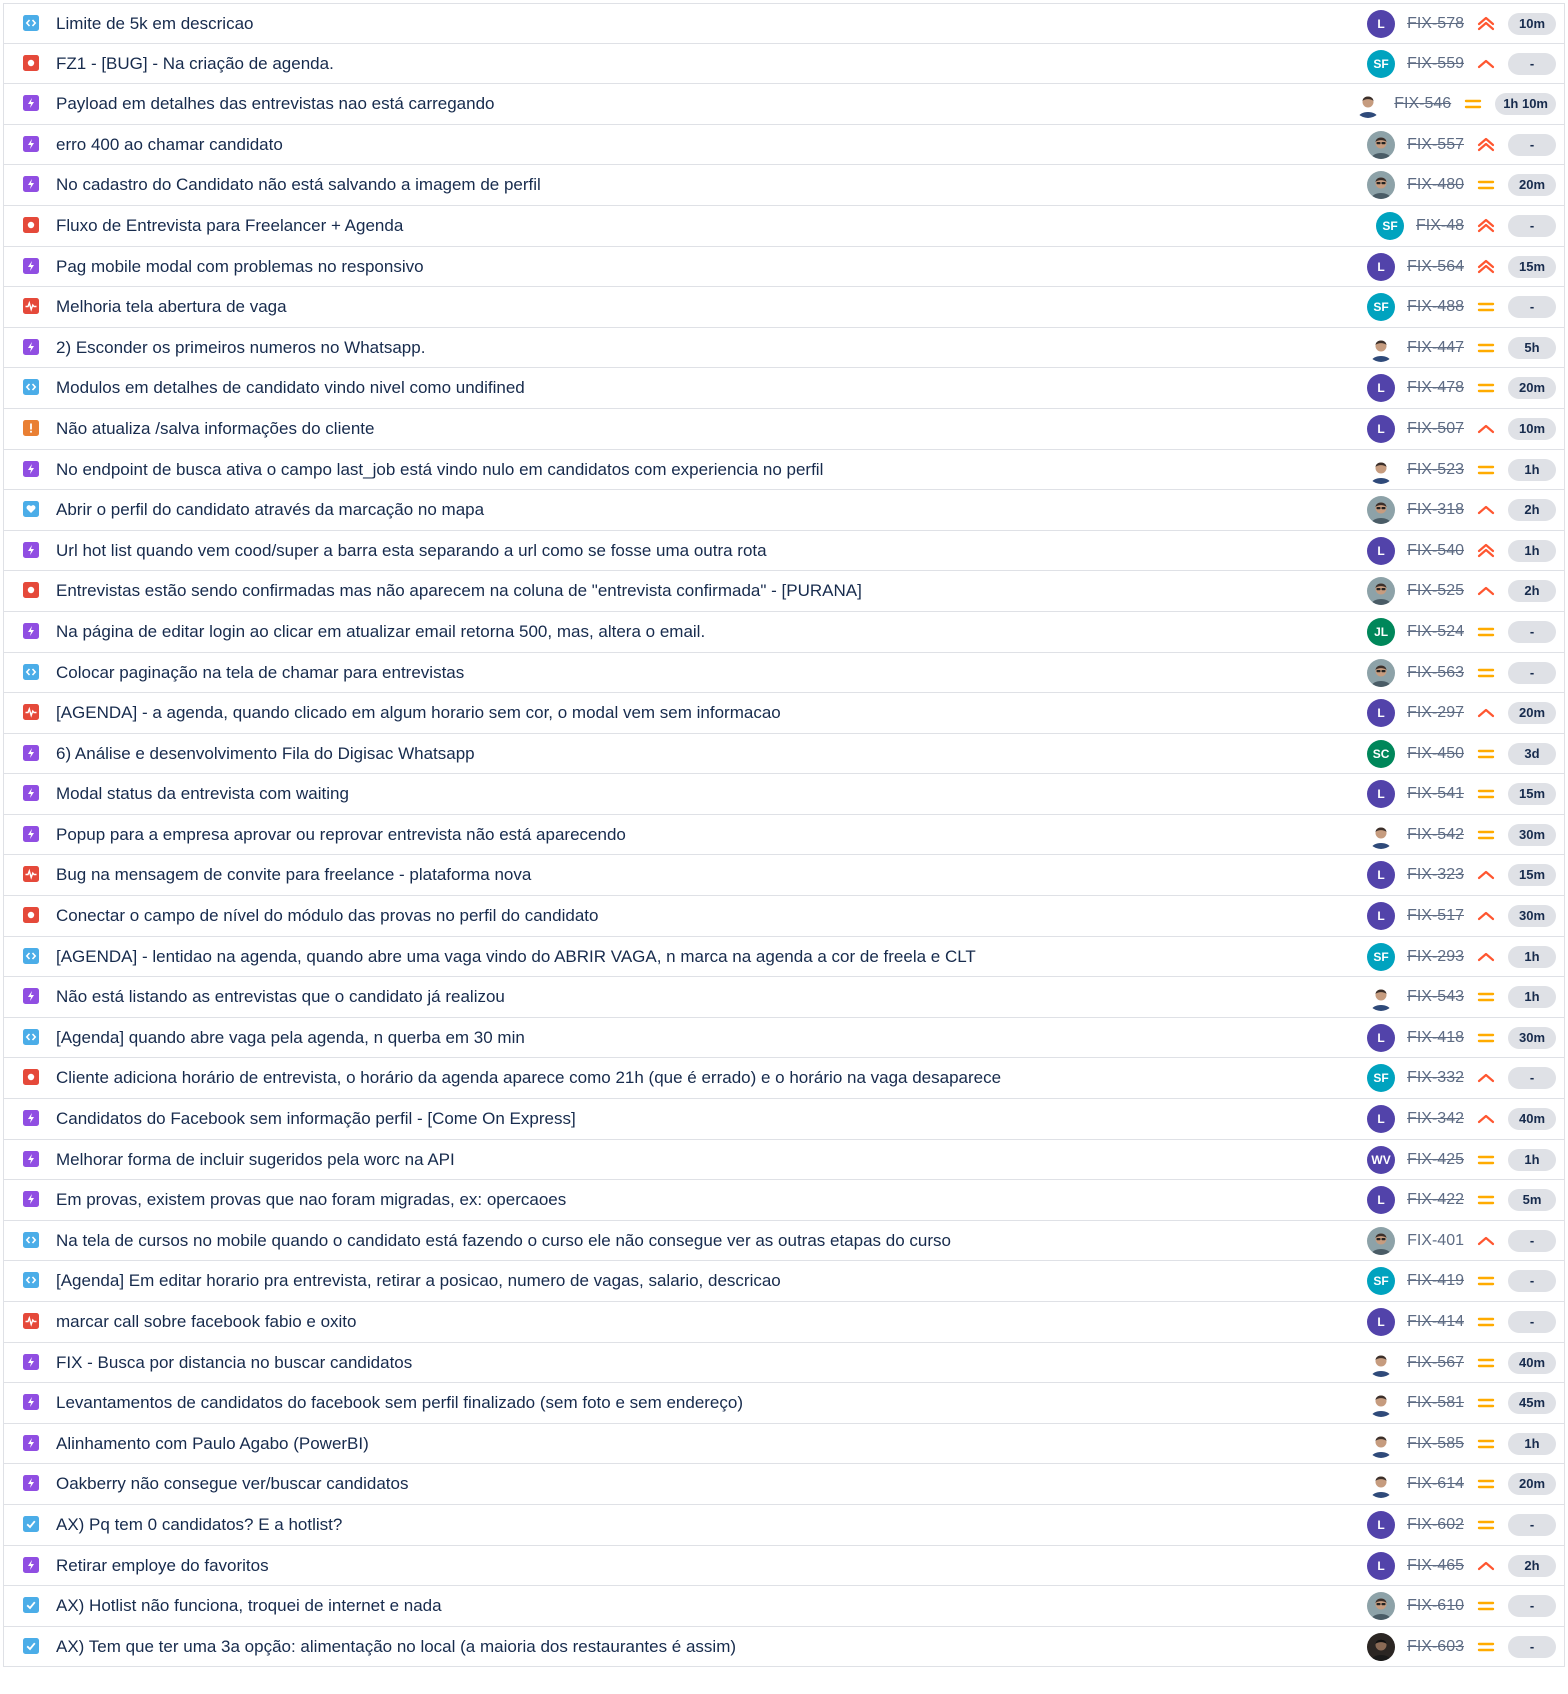 The width and height of the screenshot is (1568, 1694). What do you see at coordinates (1435, 1606) in the screenshot?
I see `issue-key: FIX-610` at bounding box center [1435, 1606].